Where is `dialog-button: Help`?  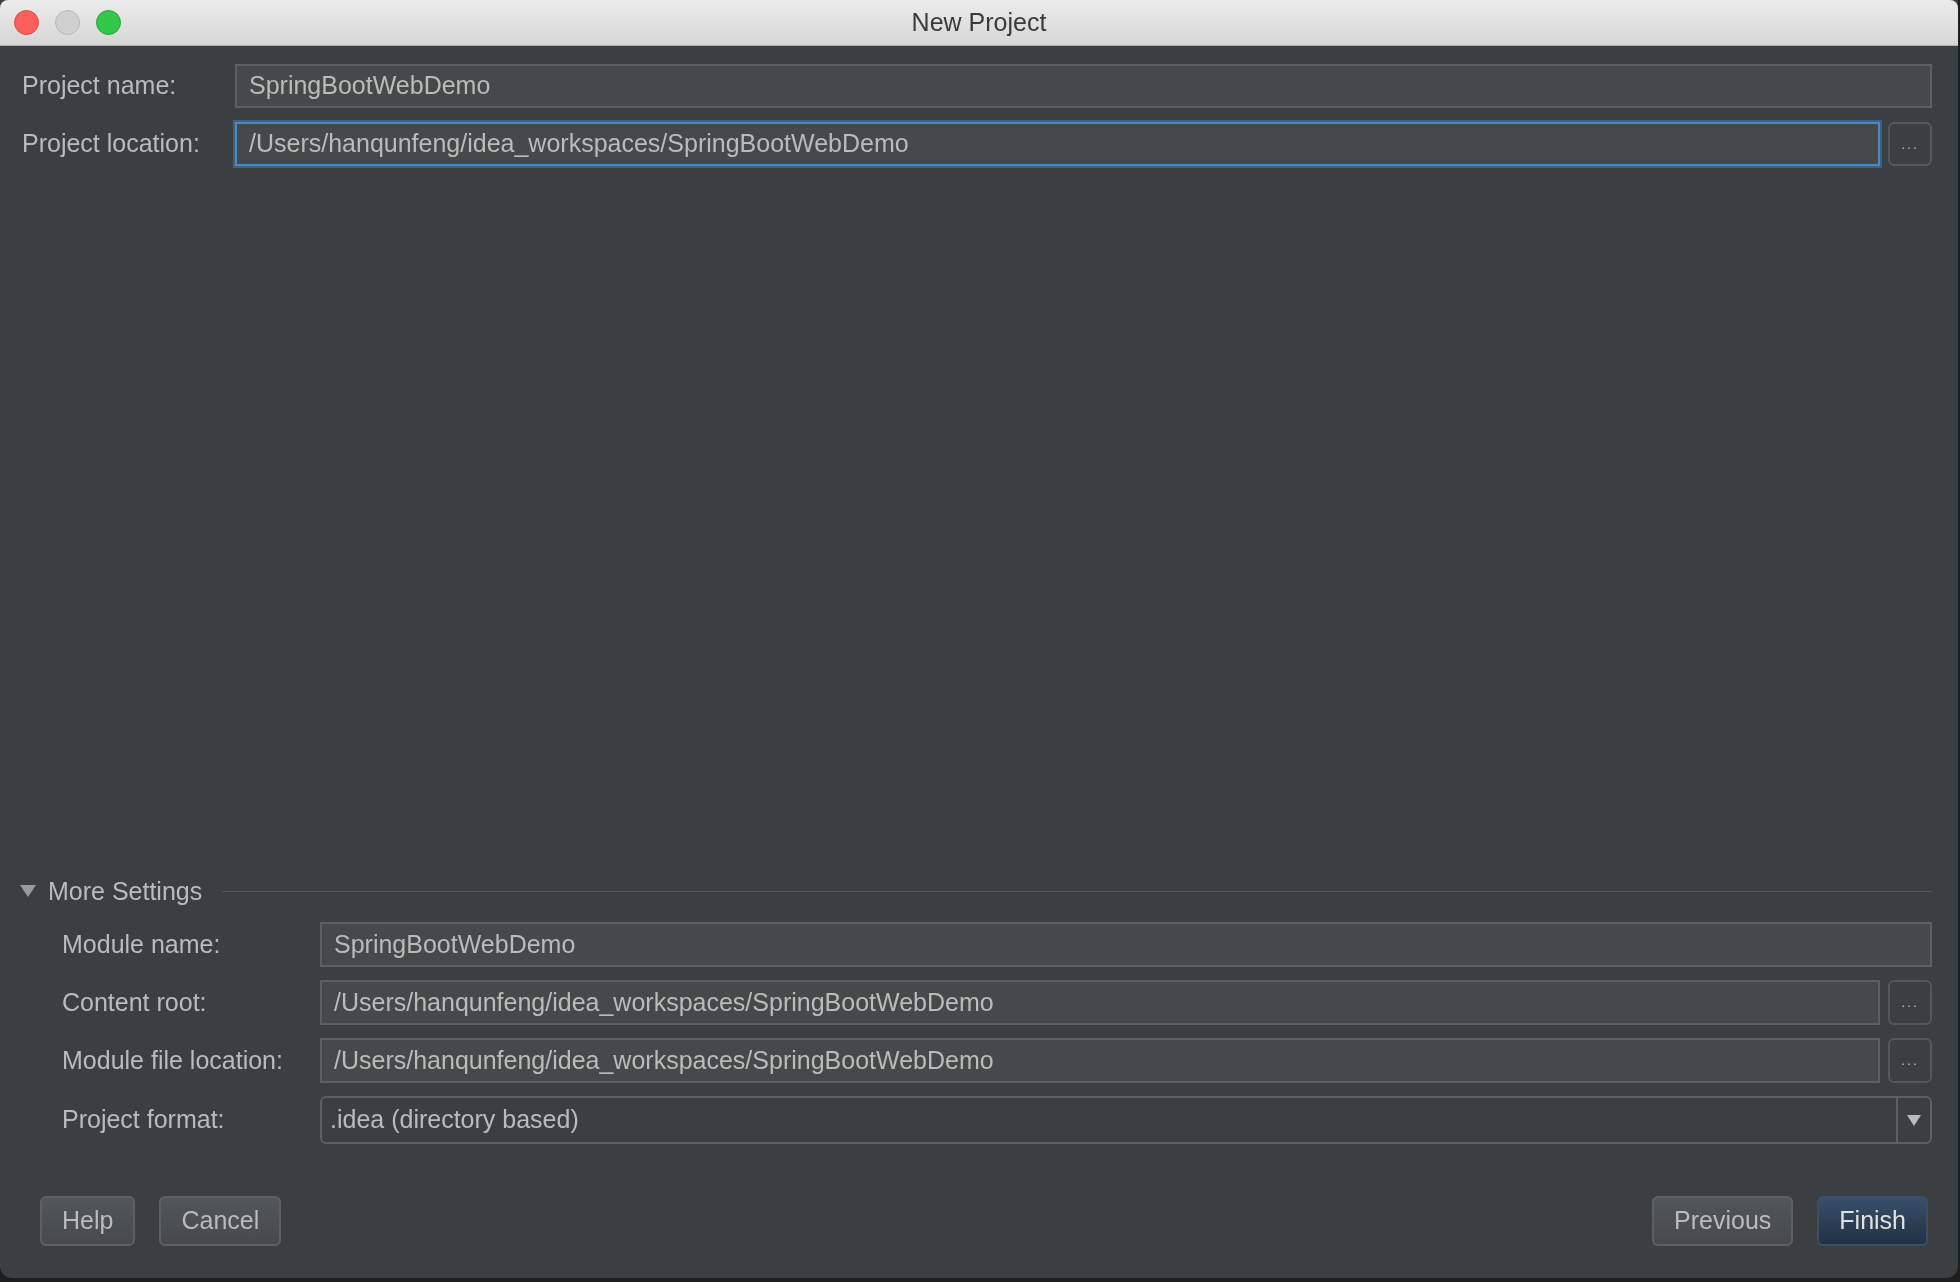
dialog-button: Help is located at coordinates (88, 1221).